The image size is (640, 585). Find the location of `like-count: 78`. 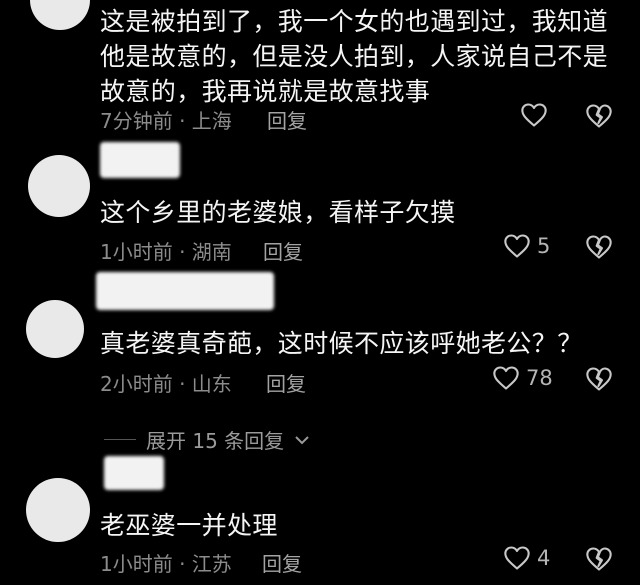

like-count: 78 is located at coordinates (539, 378).